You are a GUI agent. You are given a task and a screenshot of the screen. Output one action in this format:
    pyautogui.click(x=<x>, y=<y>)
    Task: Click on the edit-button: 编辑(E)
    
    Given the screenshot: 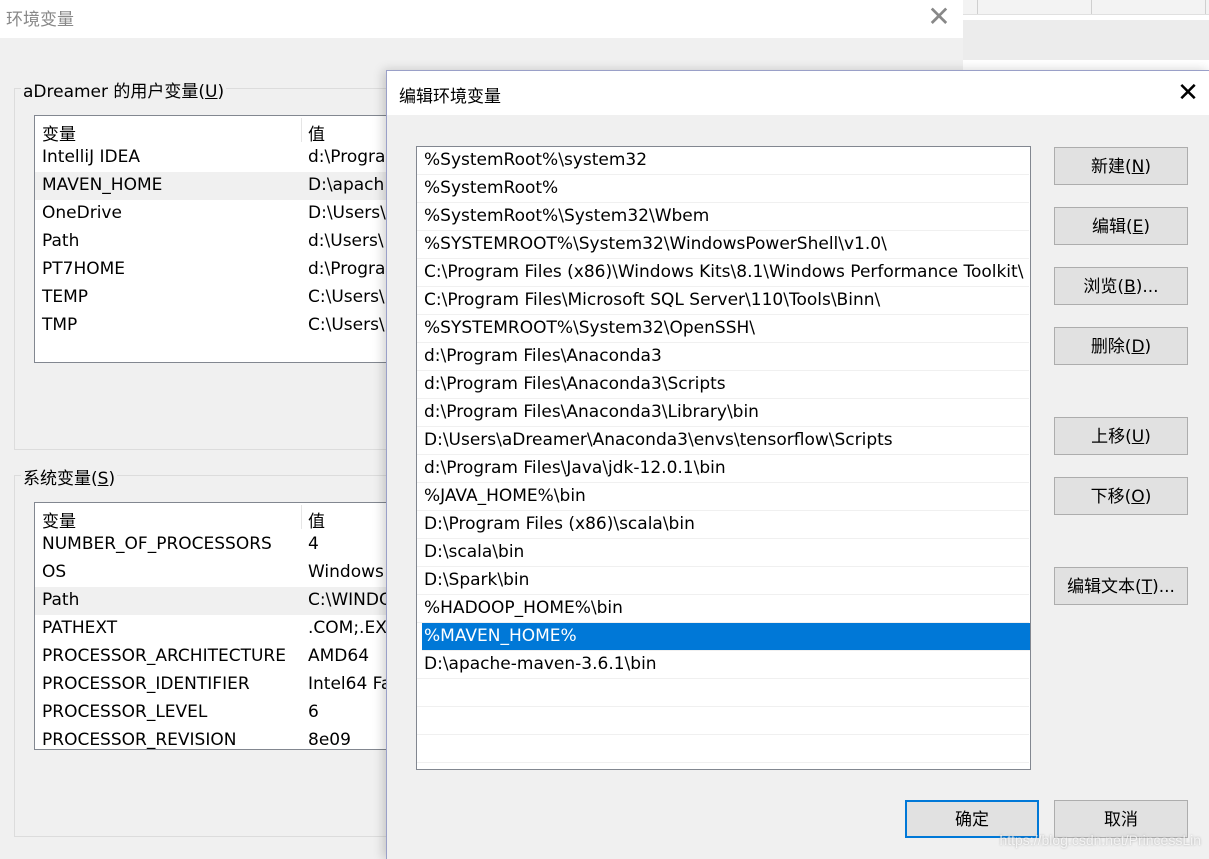 What is the action you would take?
    pyautogui.click(x=1121, y=226)
    